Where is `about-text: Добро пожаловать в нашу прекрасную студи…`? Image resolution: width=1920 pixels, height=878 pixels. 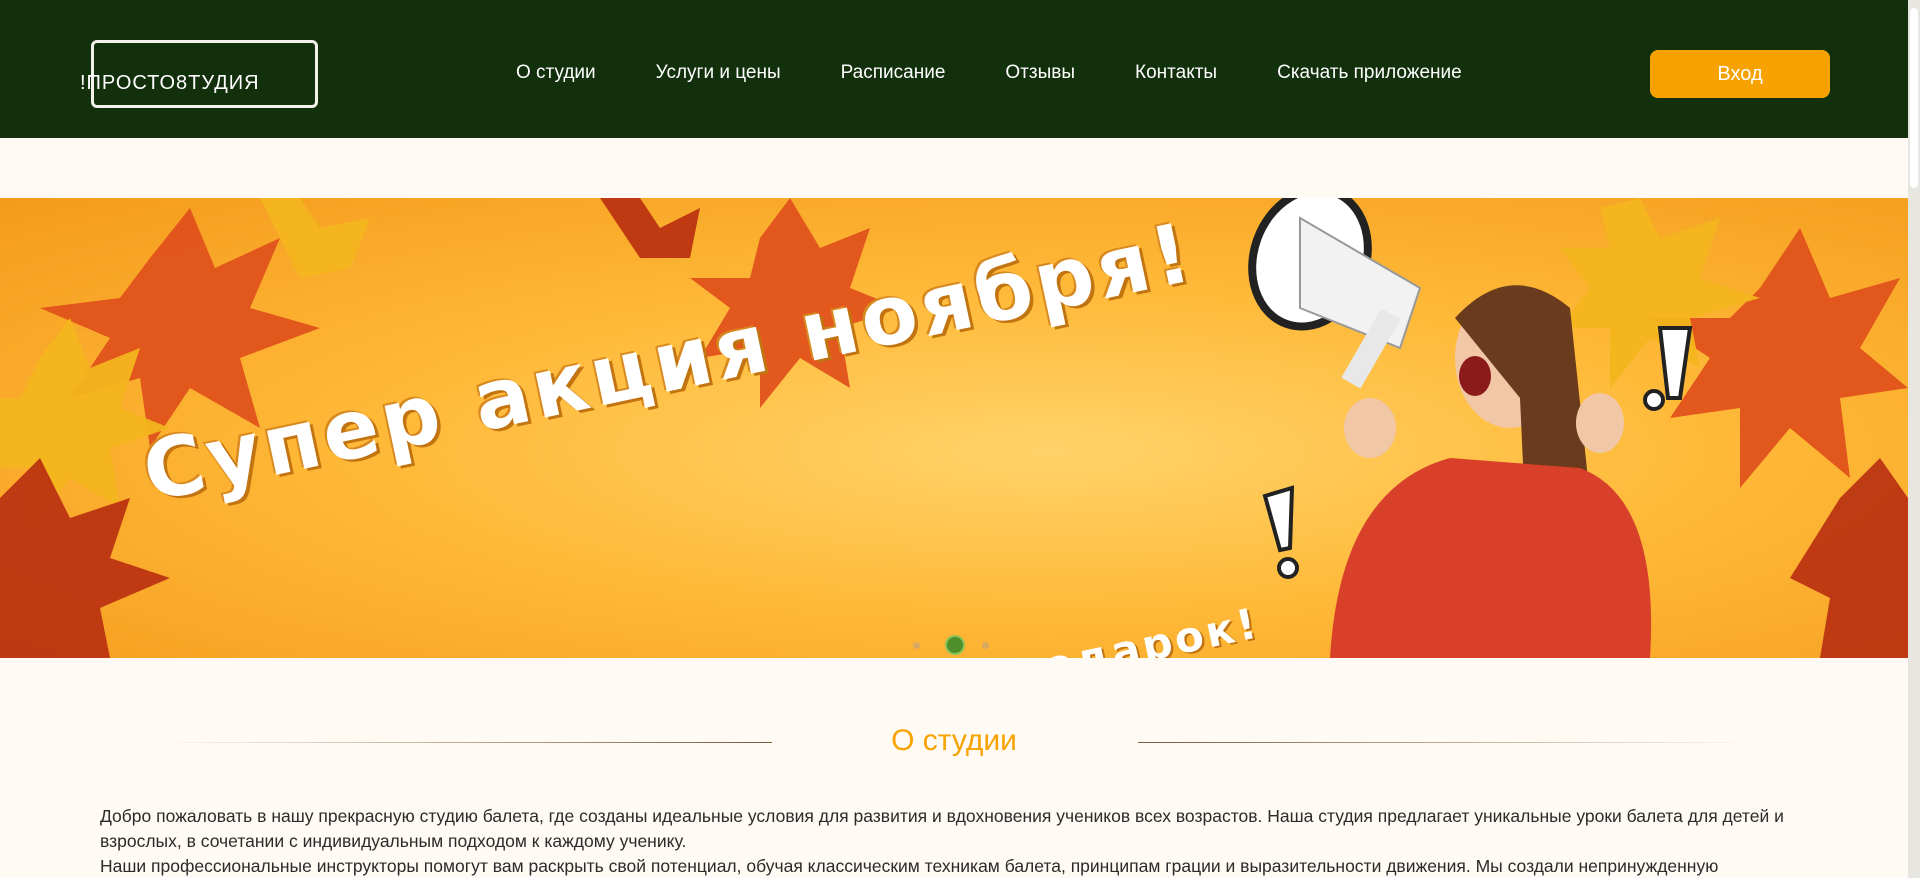
about-text: Добро пожаловать в нашу прекрасную студи… is located at coordinates (960, 841).